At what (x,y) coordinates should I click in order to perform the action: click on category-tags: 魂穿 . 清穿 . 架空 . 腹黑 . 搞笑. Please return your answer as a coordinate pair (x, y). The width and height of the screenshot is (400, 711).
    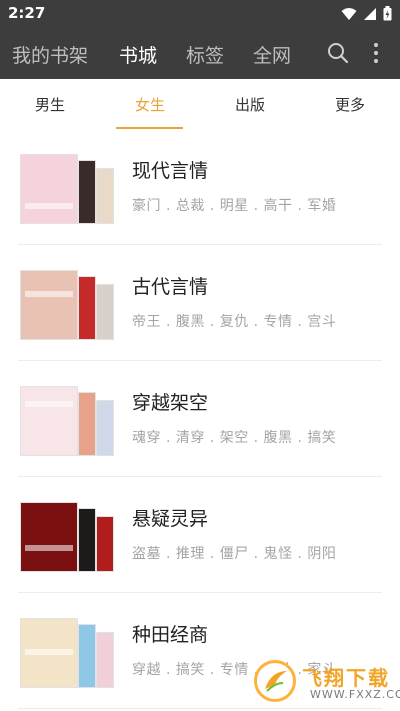
    Looking at the image, I should click on (234, 438).